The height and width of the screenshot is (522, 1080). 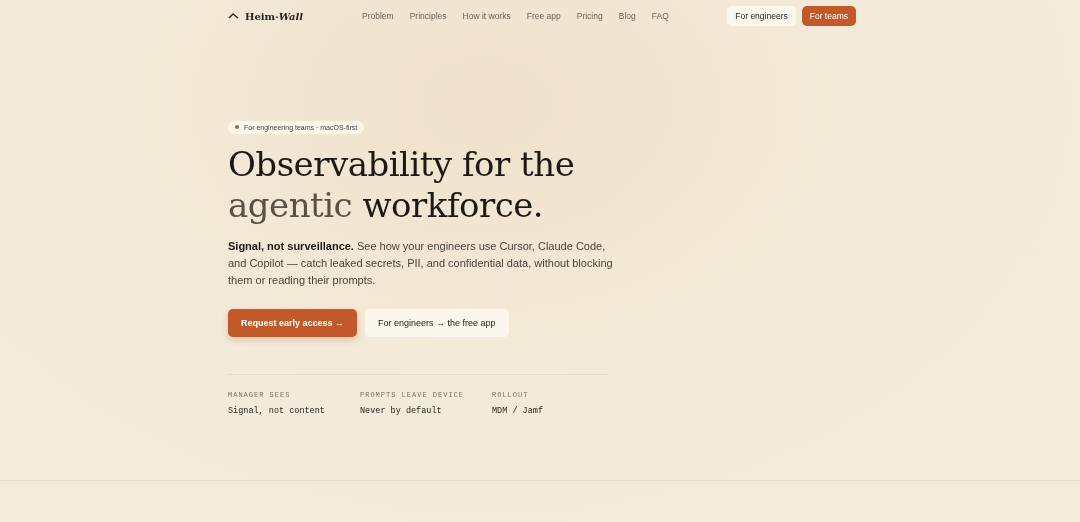 I want to click on audience-tab: For engineers, so click(x=761, y=16).